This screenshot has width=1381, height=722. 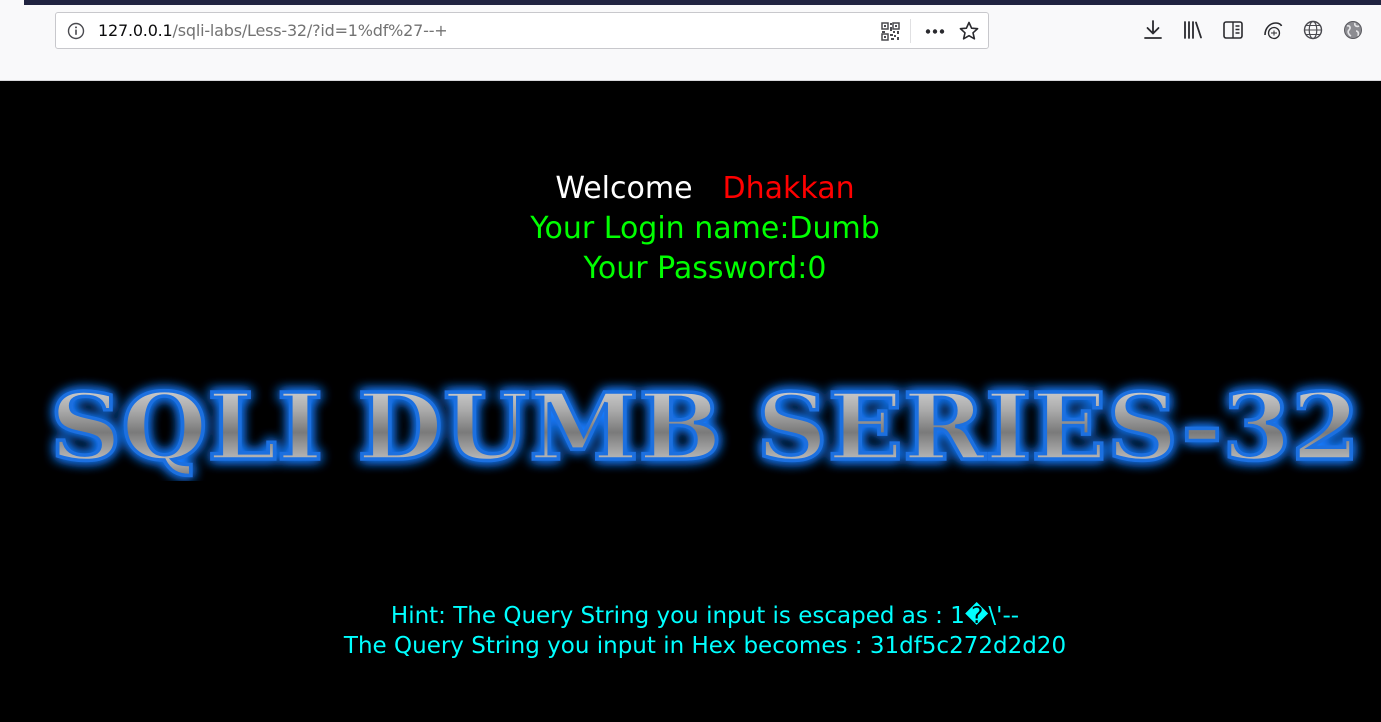 What do you see at coordinates (76, 31) in the screenshot?
I see `info-icon` at bounding box center [76, 31].